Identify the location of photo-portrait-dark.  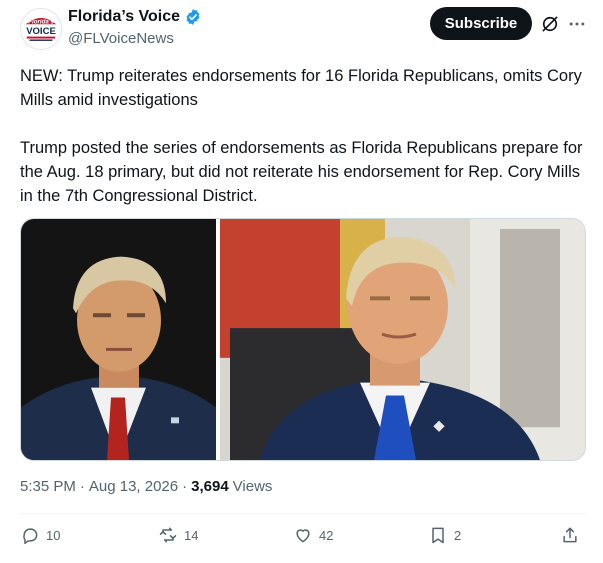
(118, 339).